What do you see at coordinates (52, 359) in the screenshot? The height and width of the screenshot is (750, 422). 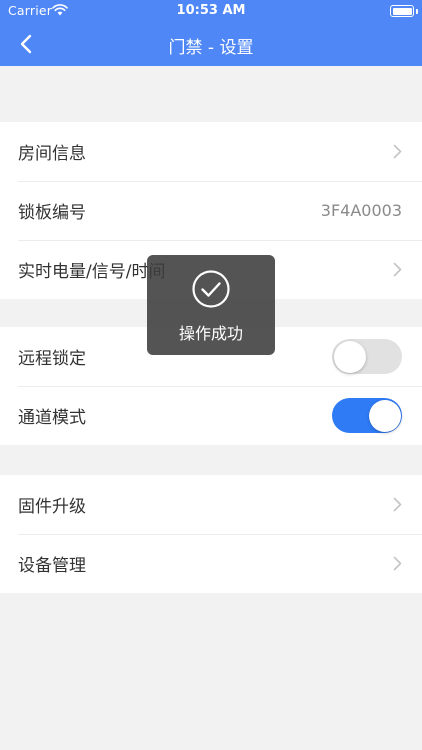 I see `remote-lock-label: 远程锁定` at bounding box center [52, 359].